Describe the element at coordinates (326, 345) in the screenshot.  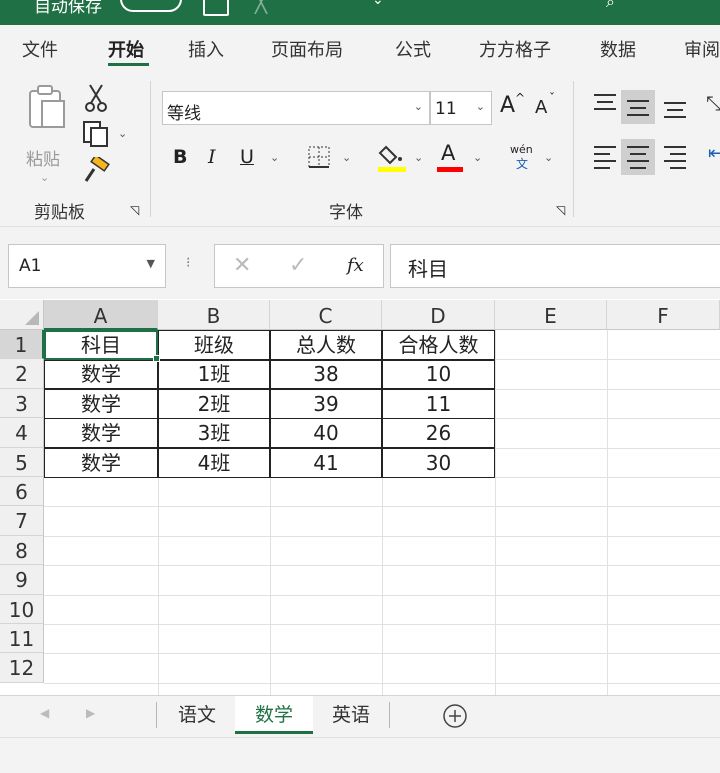
I see `cell-C1: 总人数` at that location.